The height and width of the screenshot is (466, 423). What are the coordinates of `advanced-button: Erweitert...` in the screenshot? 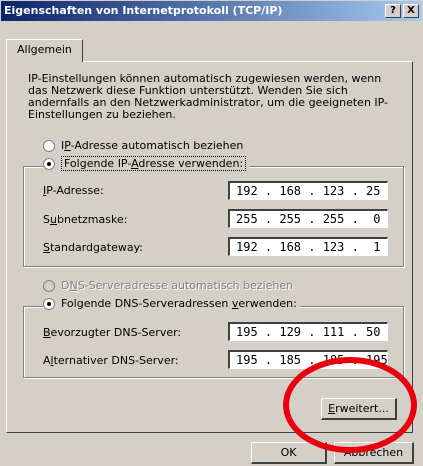 It's located at (359, 409).